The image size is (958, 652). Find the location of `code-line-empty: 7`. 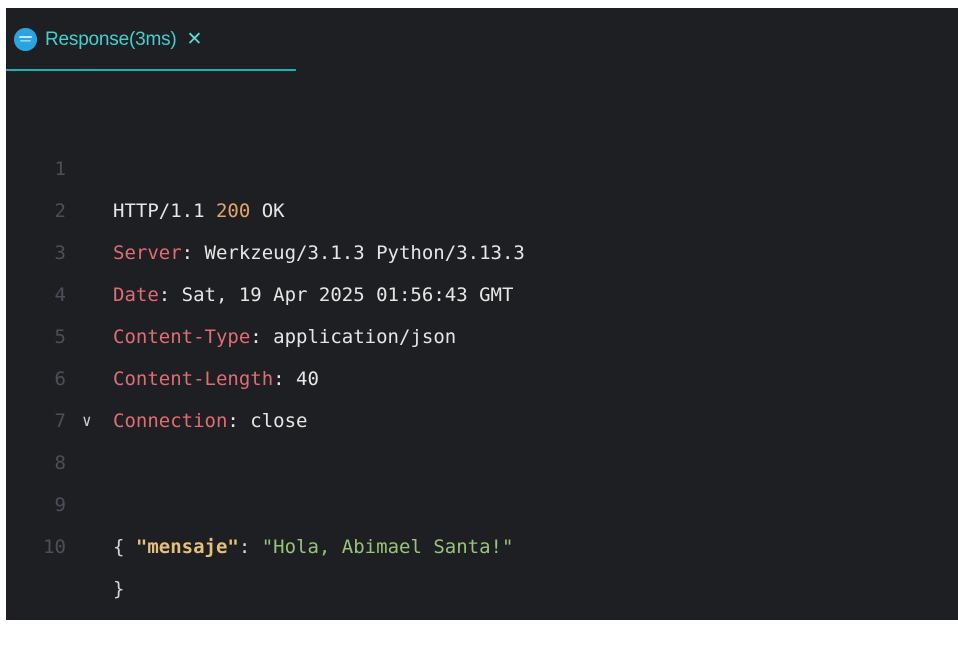

code-line-empty: 7 is located at coordinates (482, 395).